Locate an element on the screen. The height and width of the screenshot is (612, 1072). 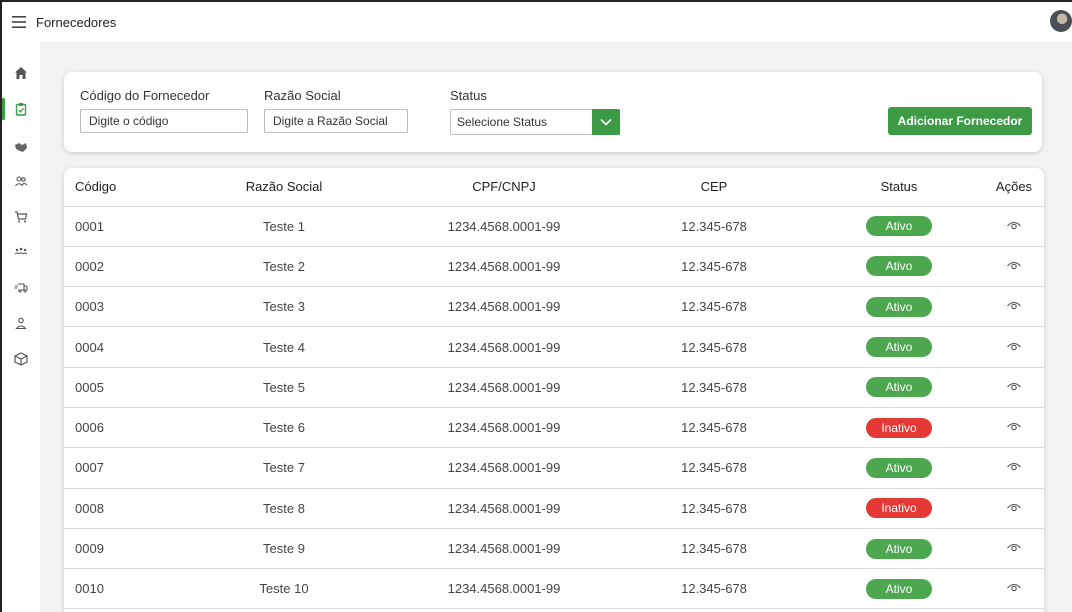
status-select: Selecione Status is located at coordinates (535, 122).